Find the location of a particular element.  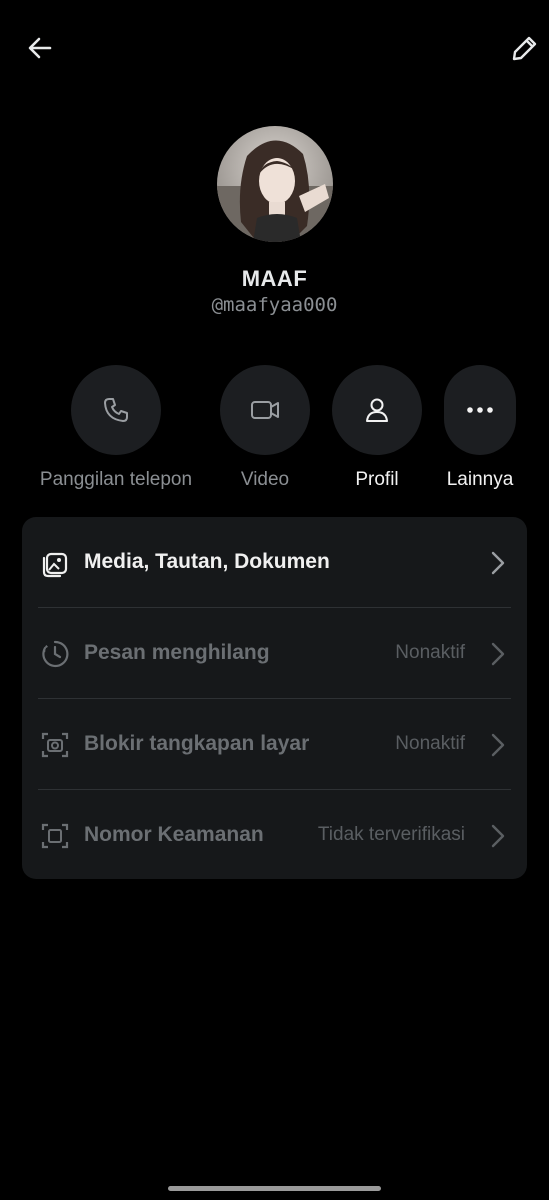

profile-button: Profil is located at coordinates (377, 428).